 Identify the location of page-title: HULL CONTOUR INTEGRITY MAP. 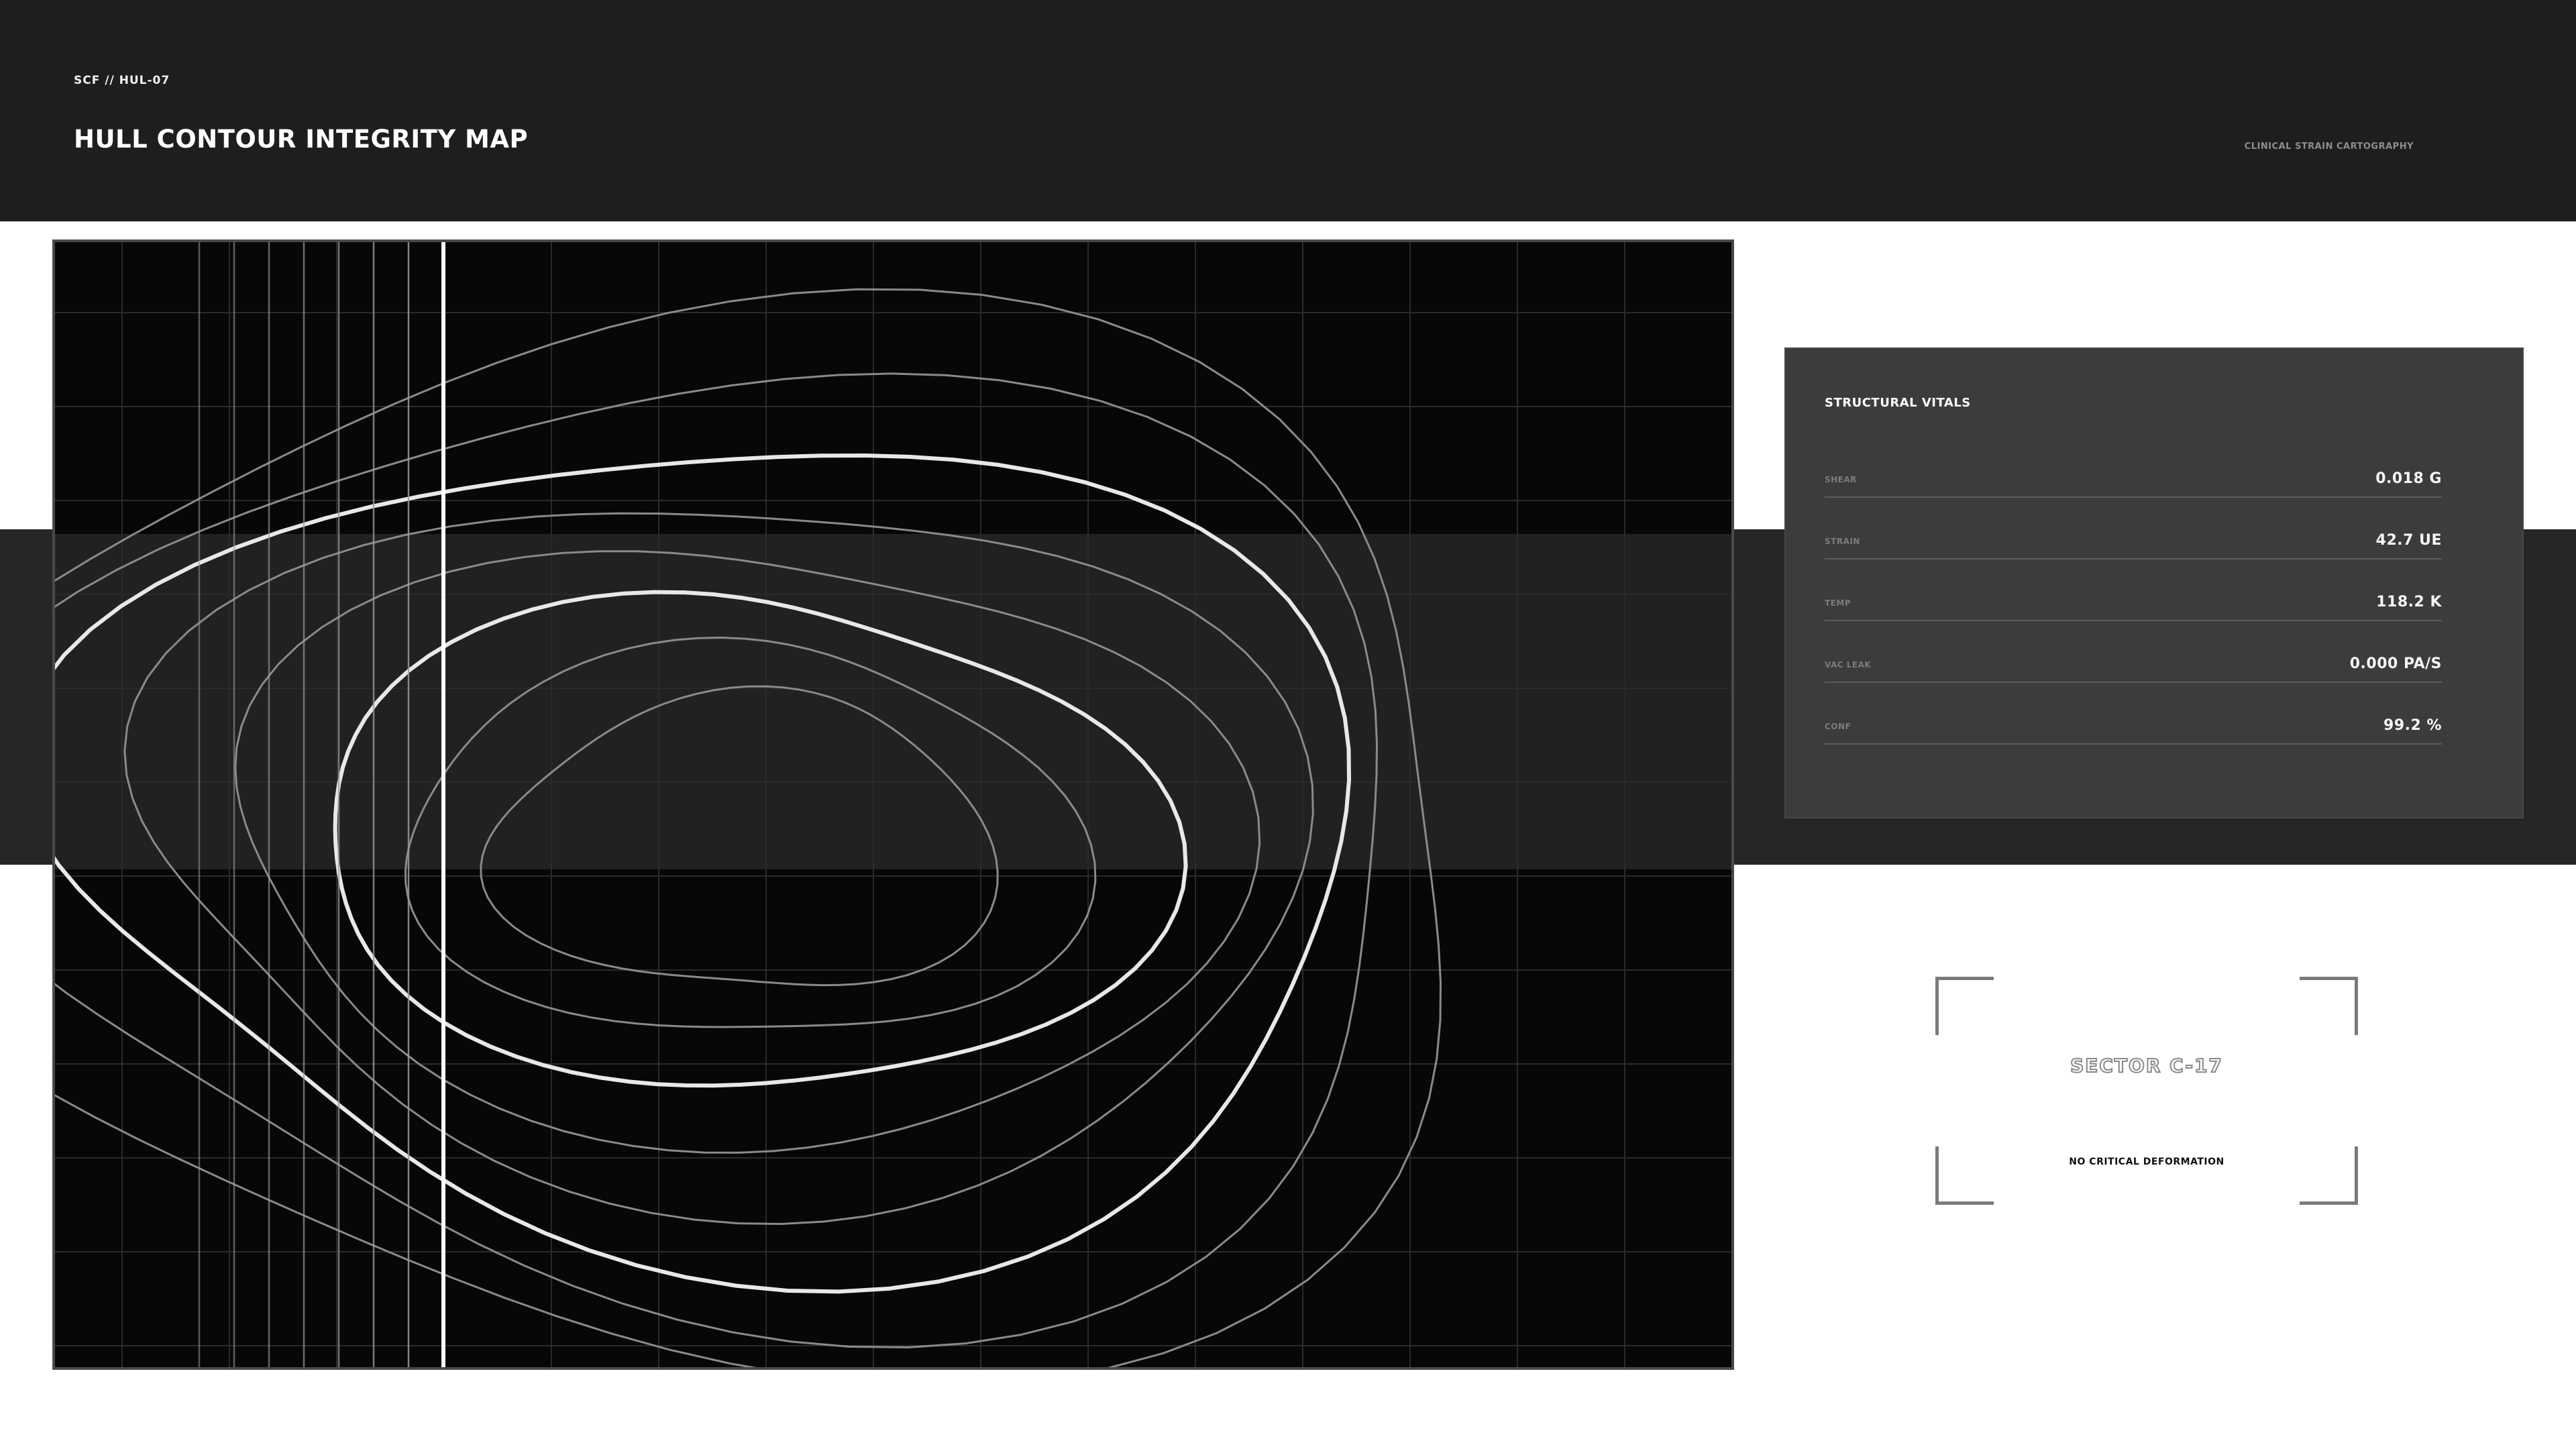
(301, 139).